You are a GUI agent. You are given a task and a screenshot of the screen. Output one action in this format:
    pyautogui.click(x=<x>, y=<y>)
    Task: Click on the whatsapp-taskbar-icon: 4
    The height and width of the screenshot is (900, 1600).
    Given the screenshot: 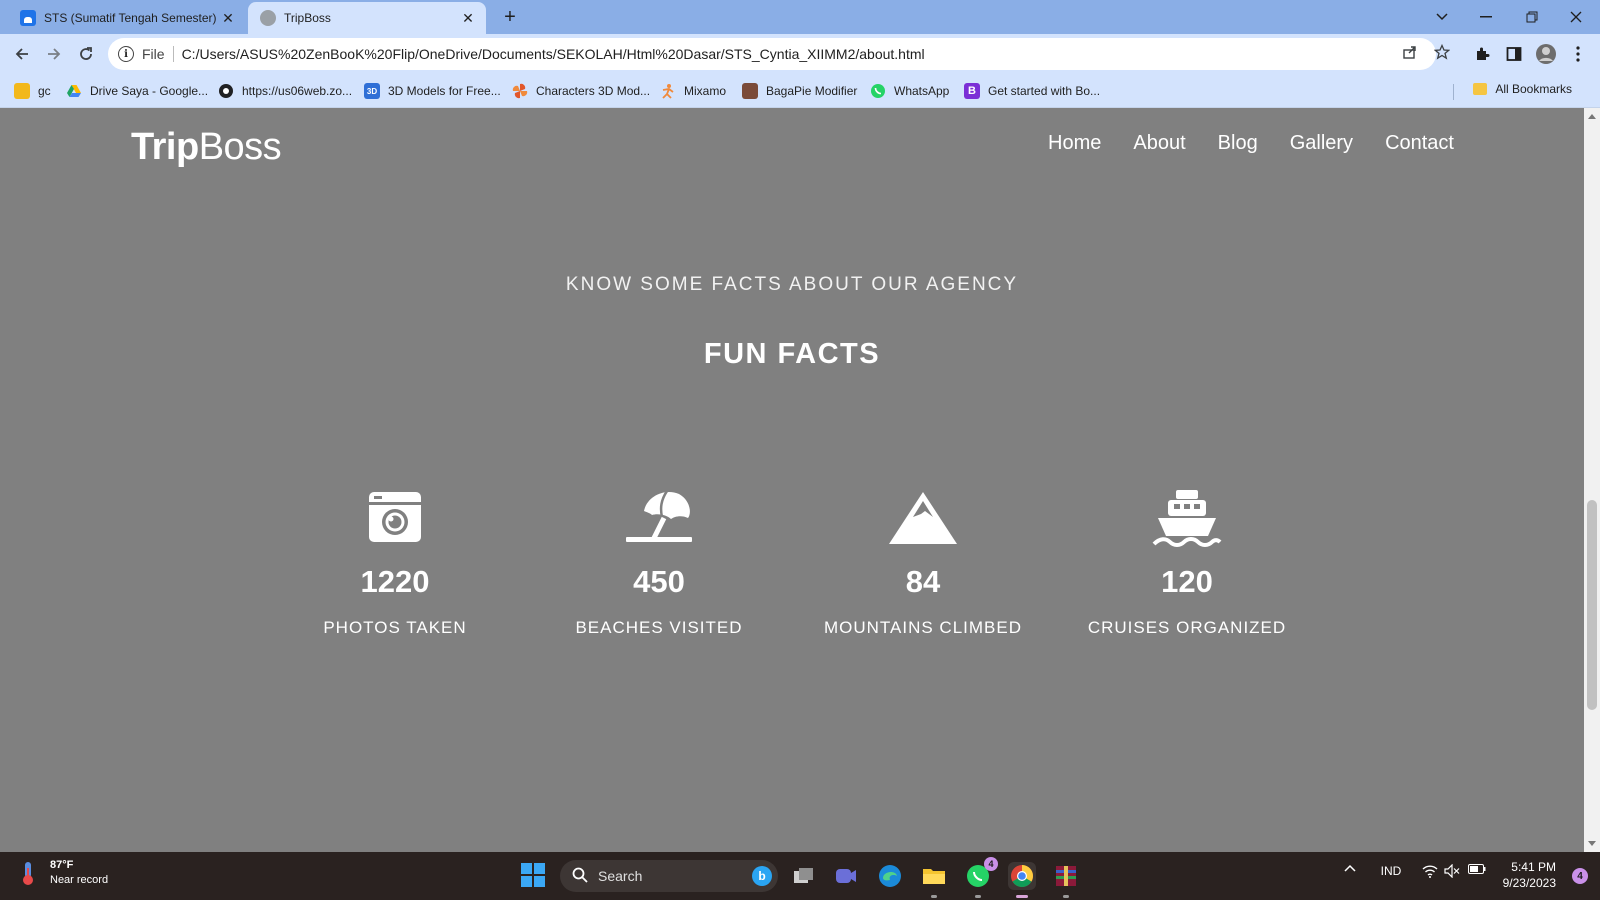 What is the action you would take?
    pyautogui.click(x=981, y=877)
    